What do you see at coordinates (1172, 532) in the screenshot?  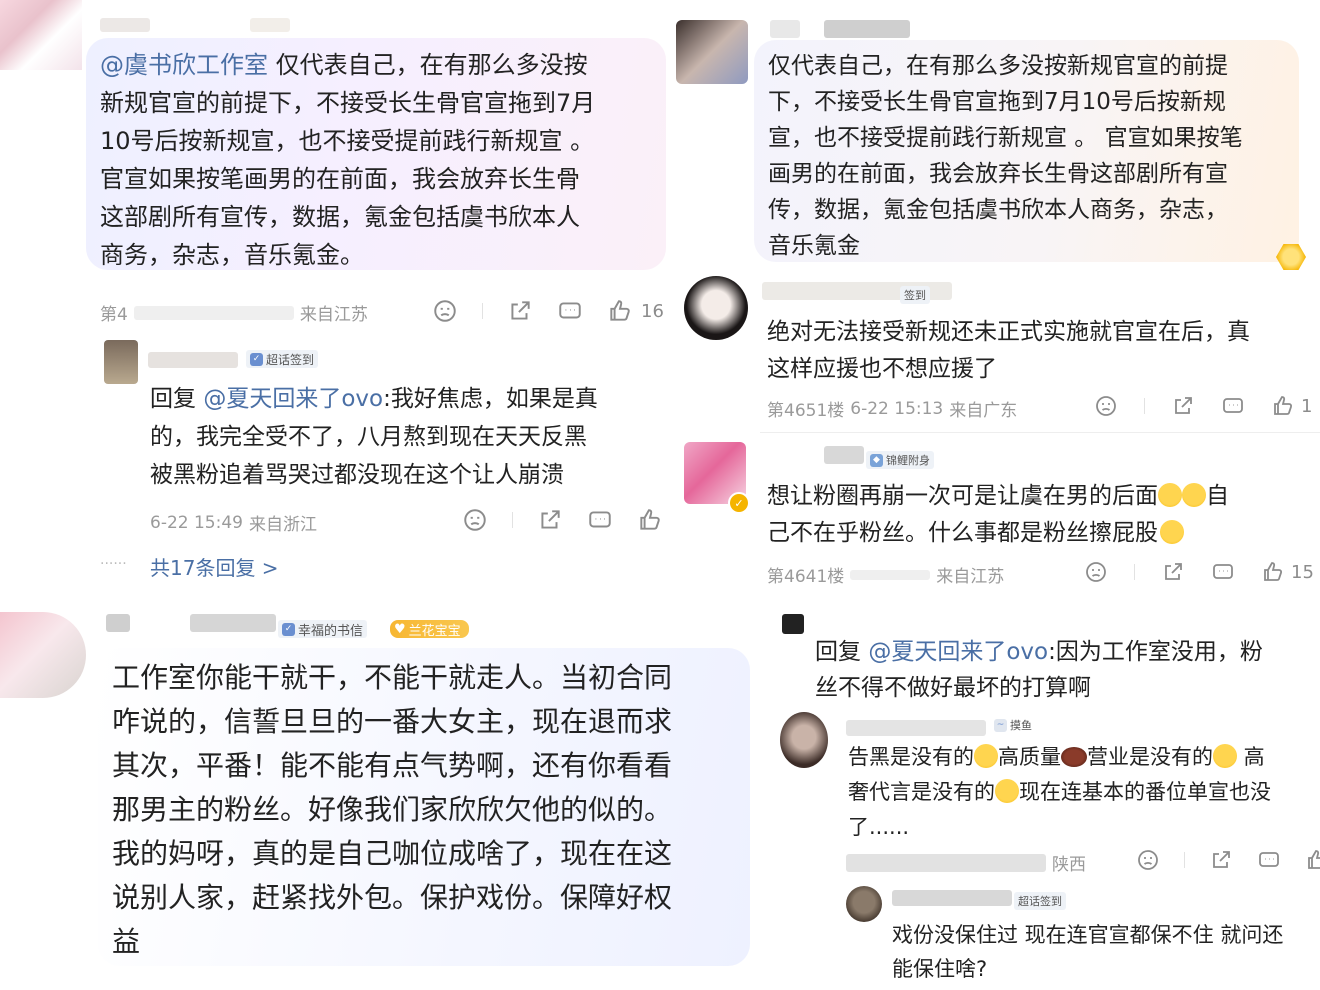 I see `kiss-emoji-icon` at bounding box center [1172, 532].